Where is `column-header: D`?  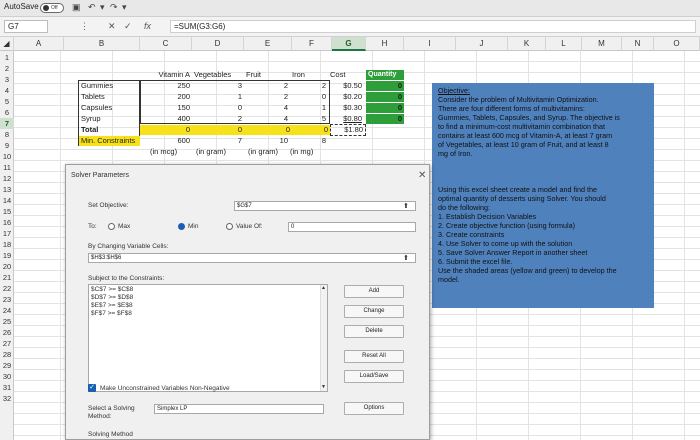 column-header: D is located at coordinates (218, 44).